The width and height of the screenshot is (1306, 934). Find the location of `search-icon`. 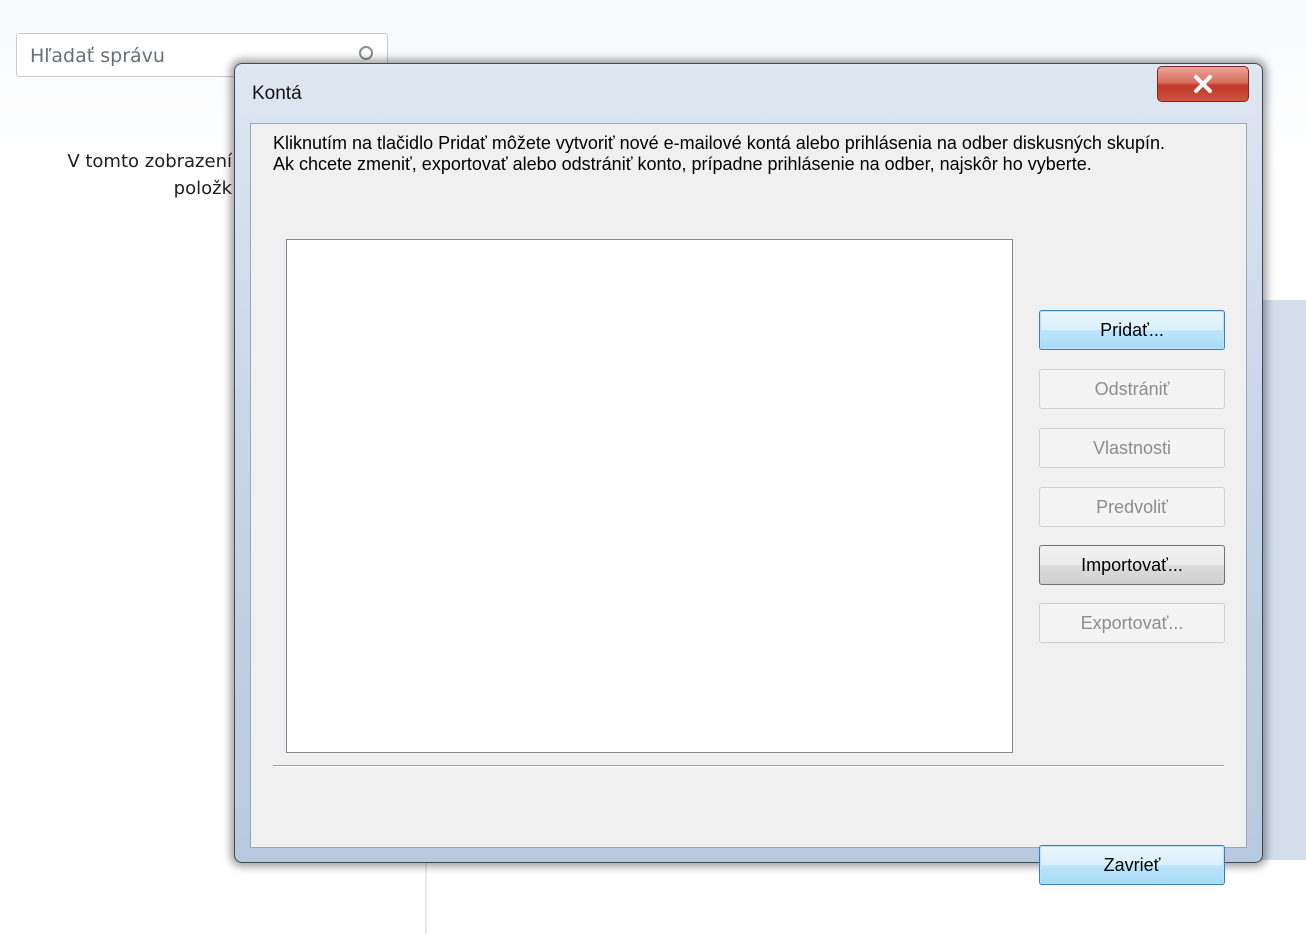

search-icon is located at coordinates (366, 54).